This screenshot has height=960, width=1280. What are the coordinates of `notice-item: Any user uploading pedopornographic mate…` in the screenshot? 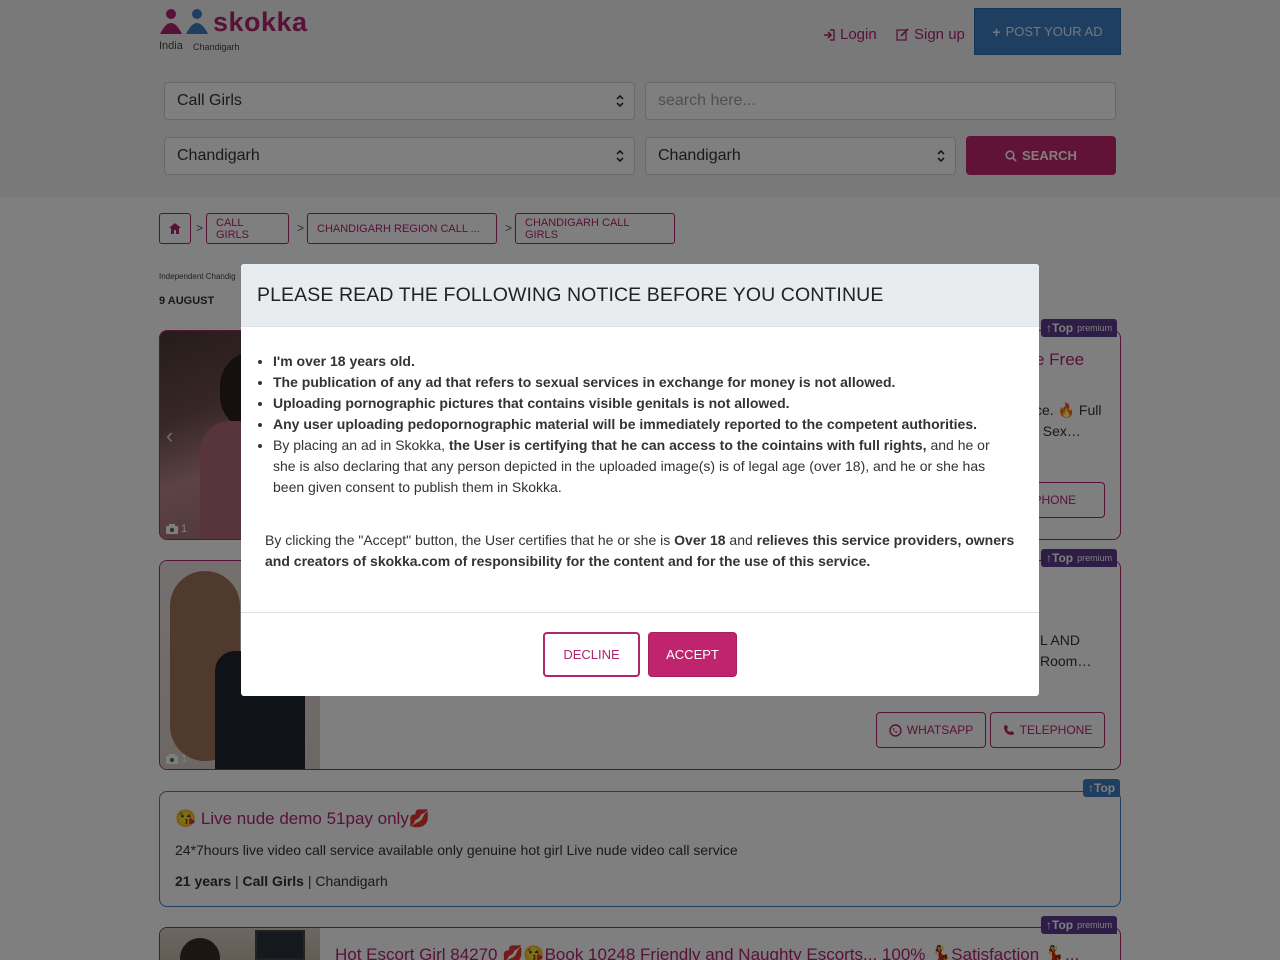 It's located at (643, 424).